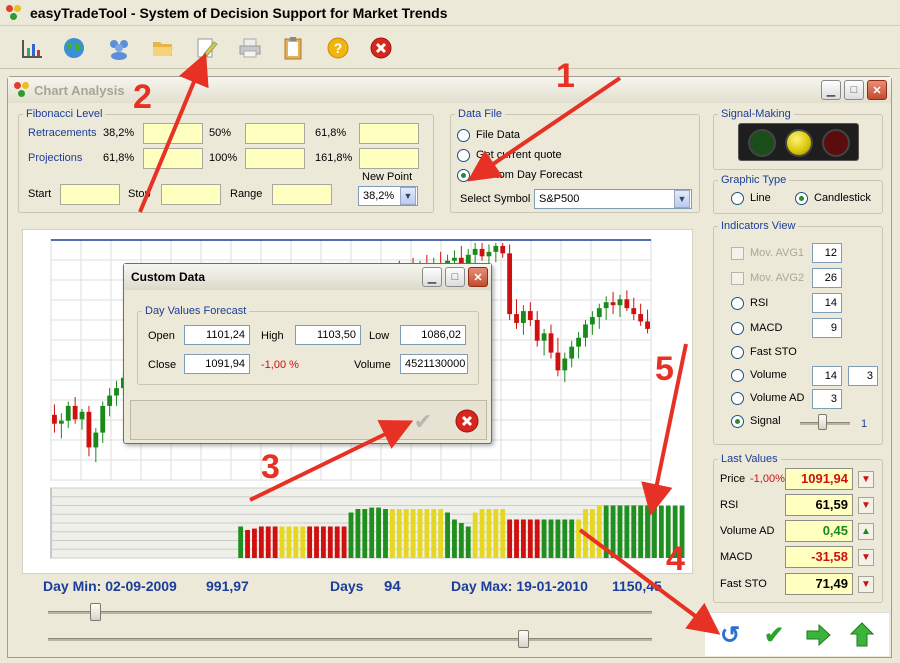 Image resolution: width=900 pixels, height=663 pixels. Describe the element at coordinates (737, 375) in the screenshot. I see `radio-volume` at that location.